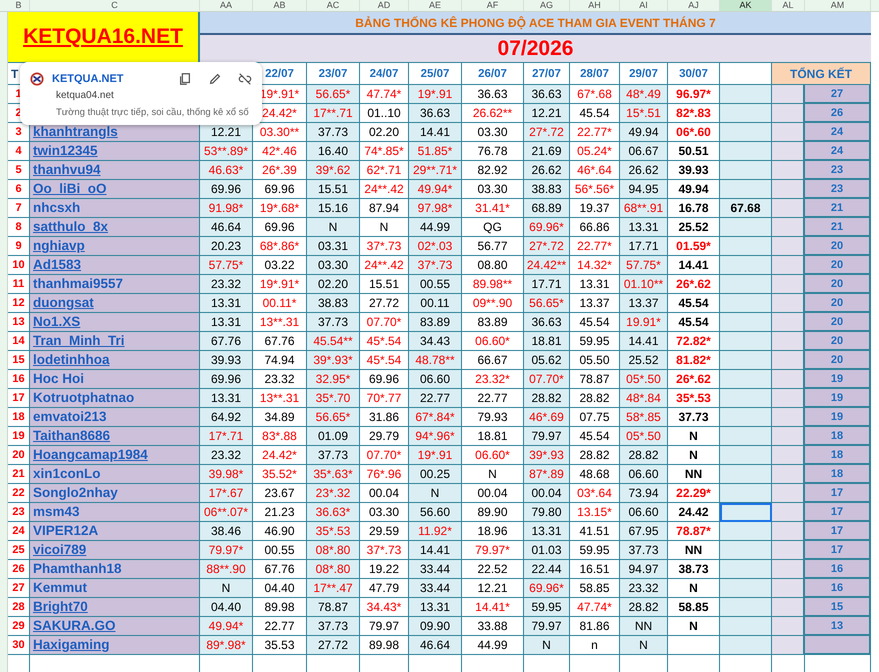  Describe the element at coordinates (333, 151) in the screenshot. I see `table-cell: 16.40` at that location.